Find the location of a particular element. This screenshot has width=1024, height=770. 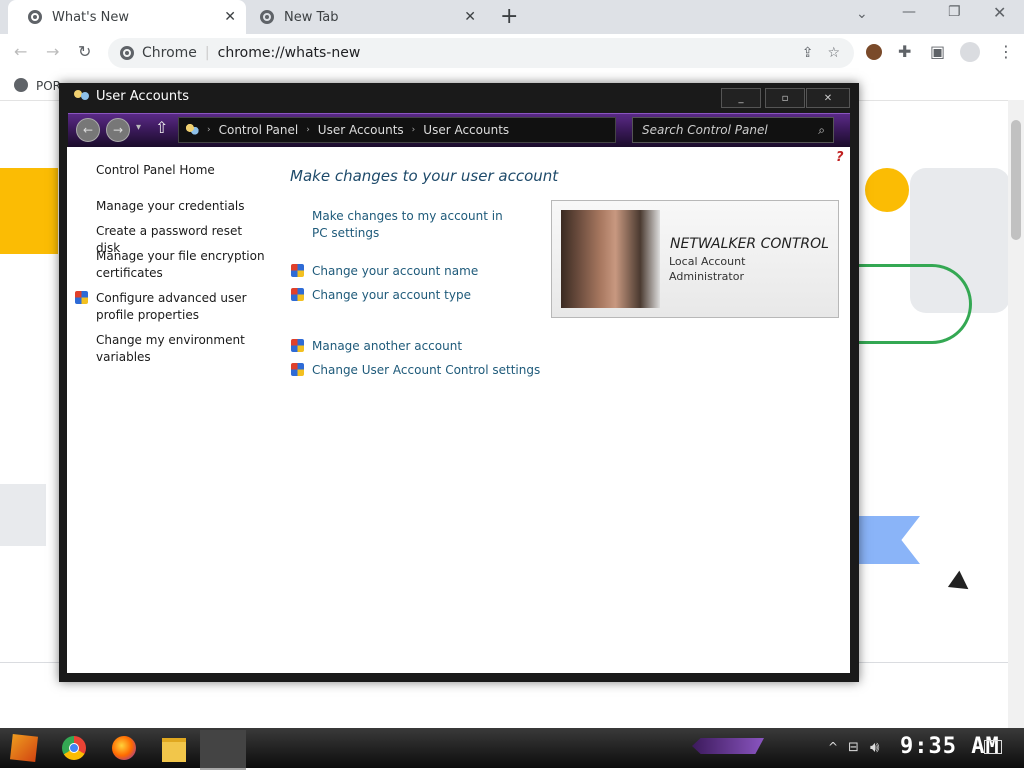

scrollbar is located at coordinates (1016, 414).